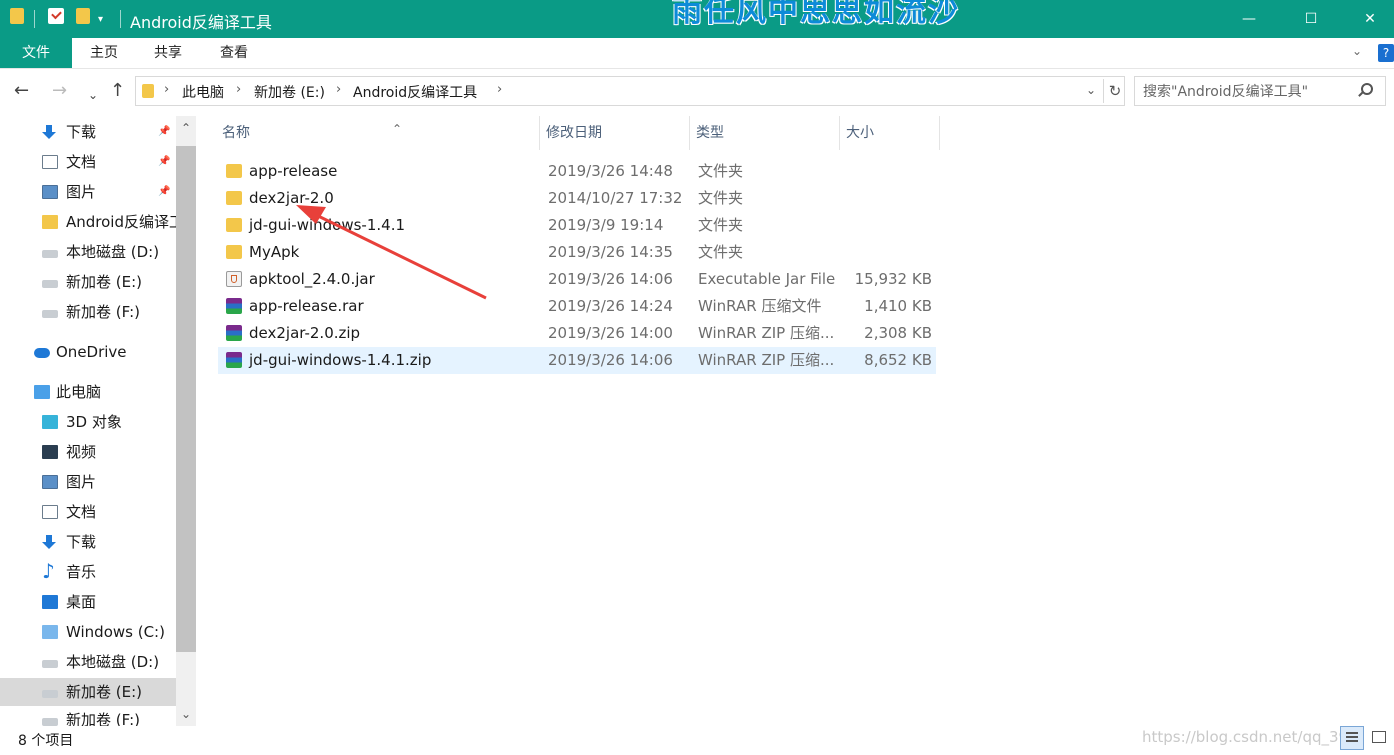 The height and width of the screenshot is (755, 1394). What do you see at coordinates (890, 133) in the screenshot?
I see `column-header-size: 大小` at bounding box center [890, 133].